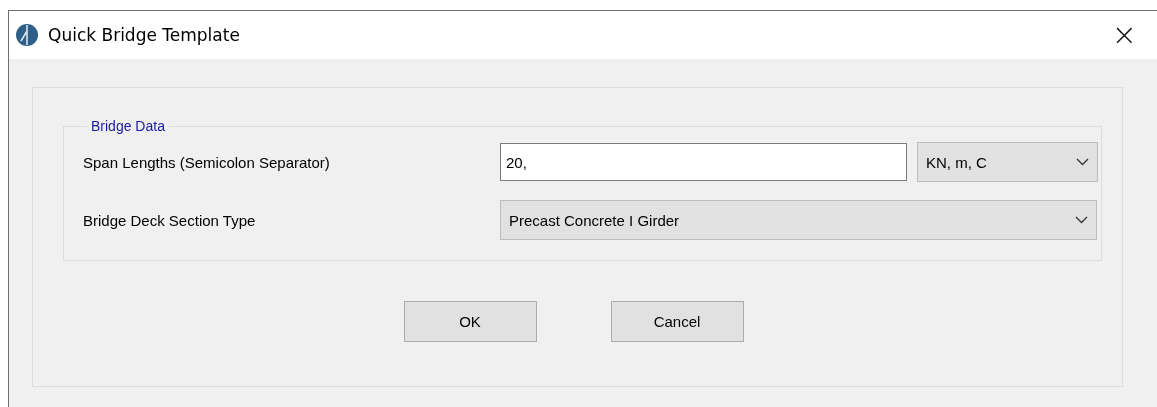  Describe the element at coordinates (144, 35) in the screenshot. I see `window-title: Quick Bridge Template` at that location.